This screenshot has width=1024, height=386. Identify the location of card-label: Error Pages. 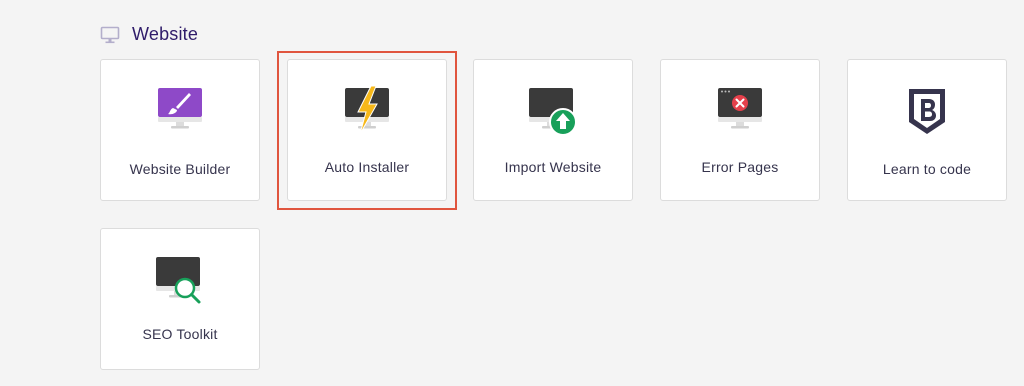
(740, 167).